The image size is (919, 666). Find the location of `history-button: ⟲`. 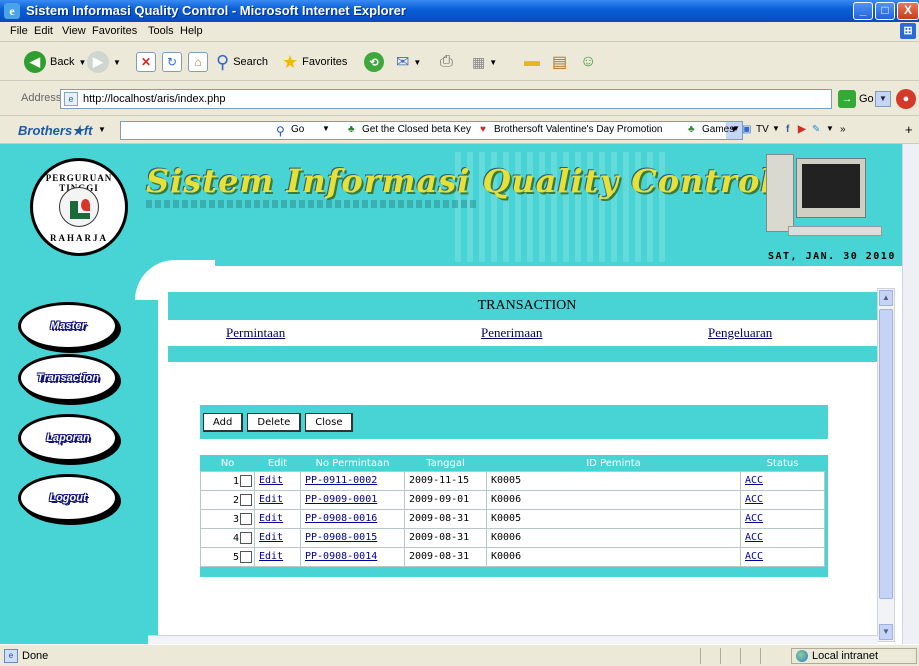

history-button: ⟲ is located at coordinates (374, 62).